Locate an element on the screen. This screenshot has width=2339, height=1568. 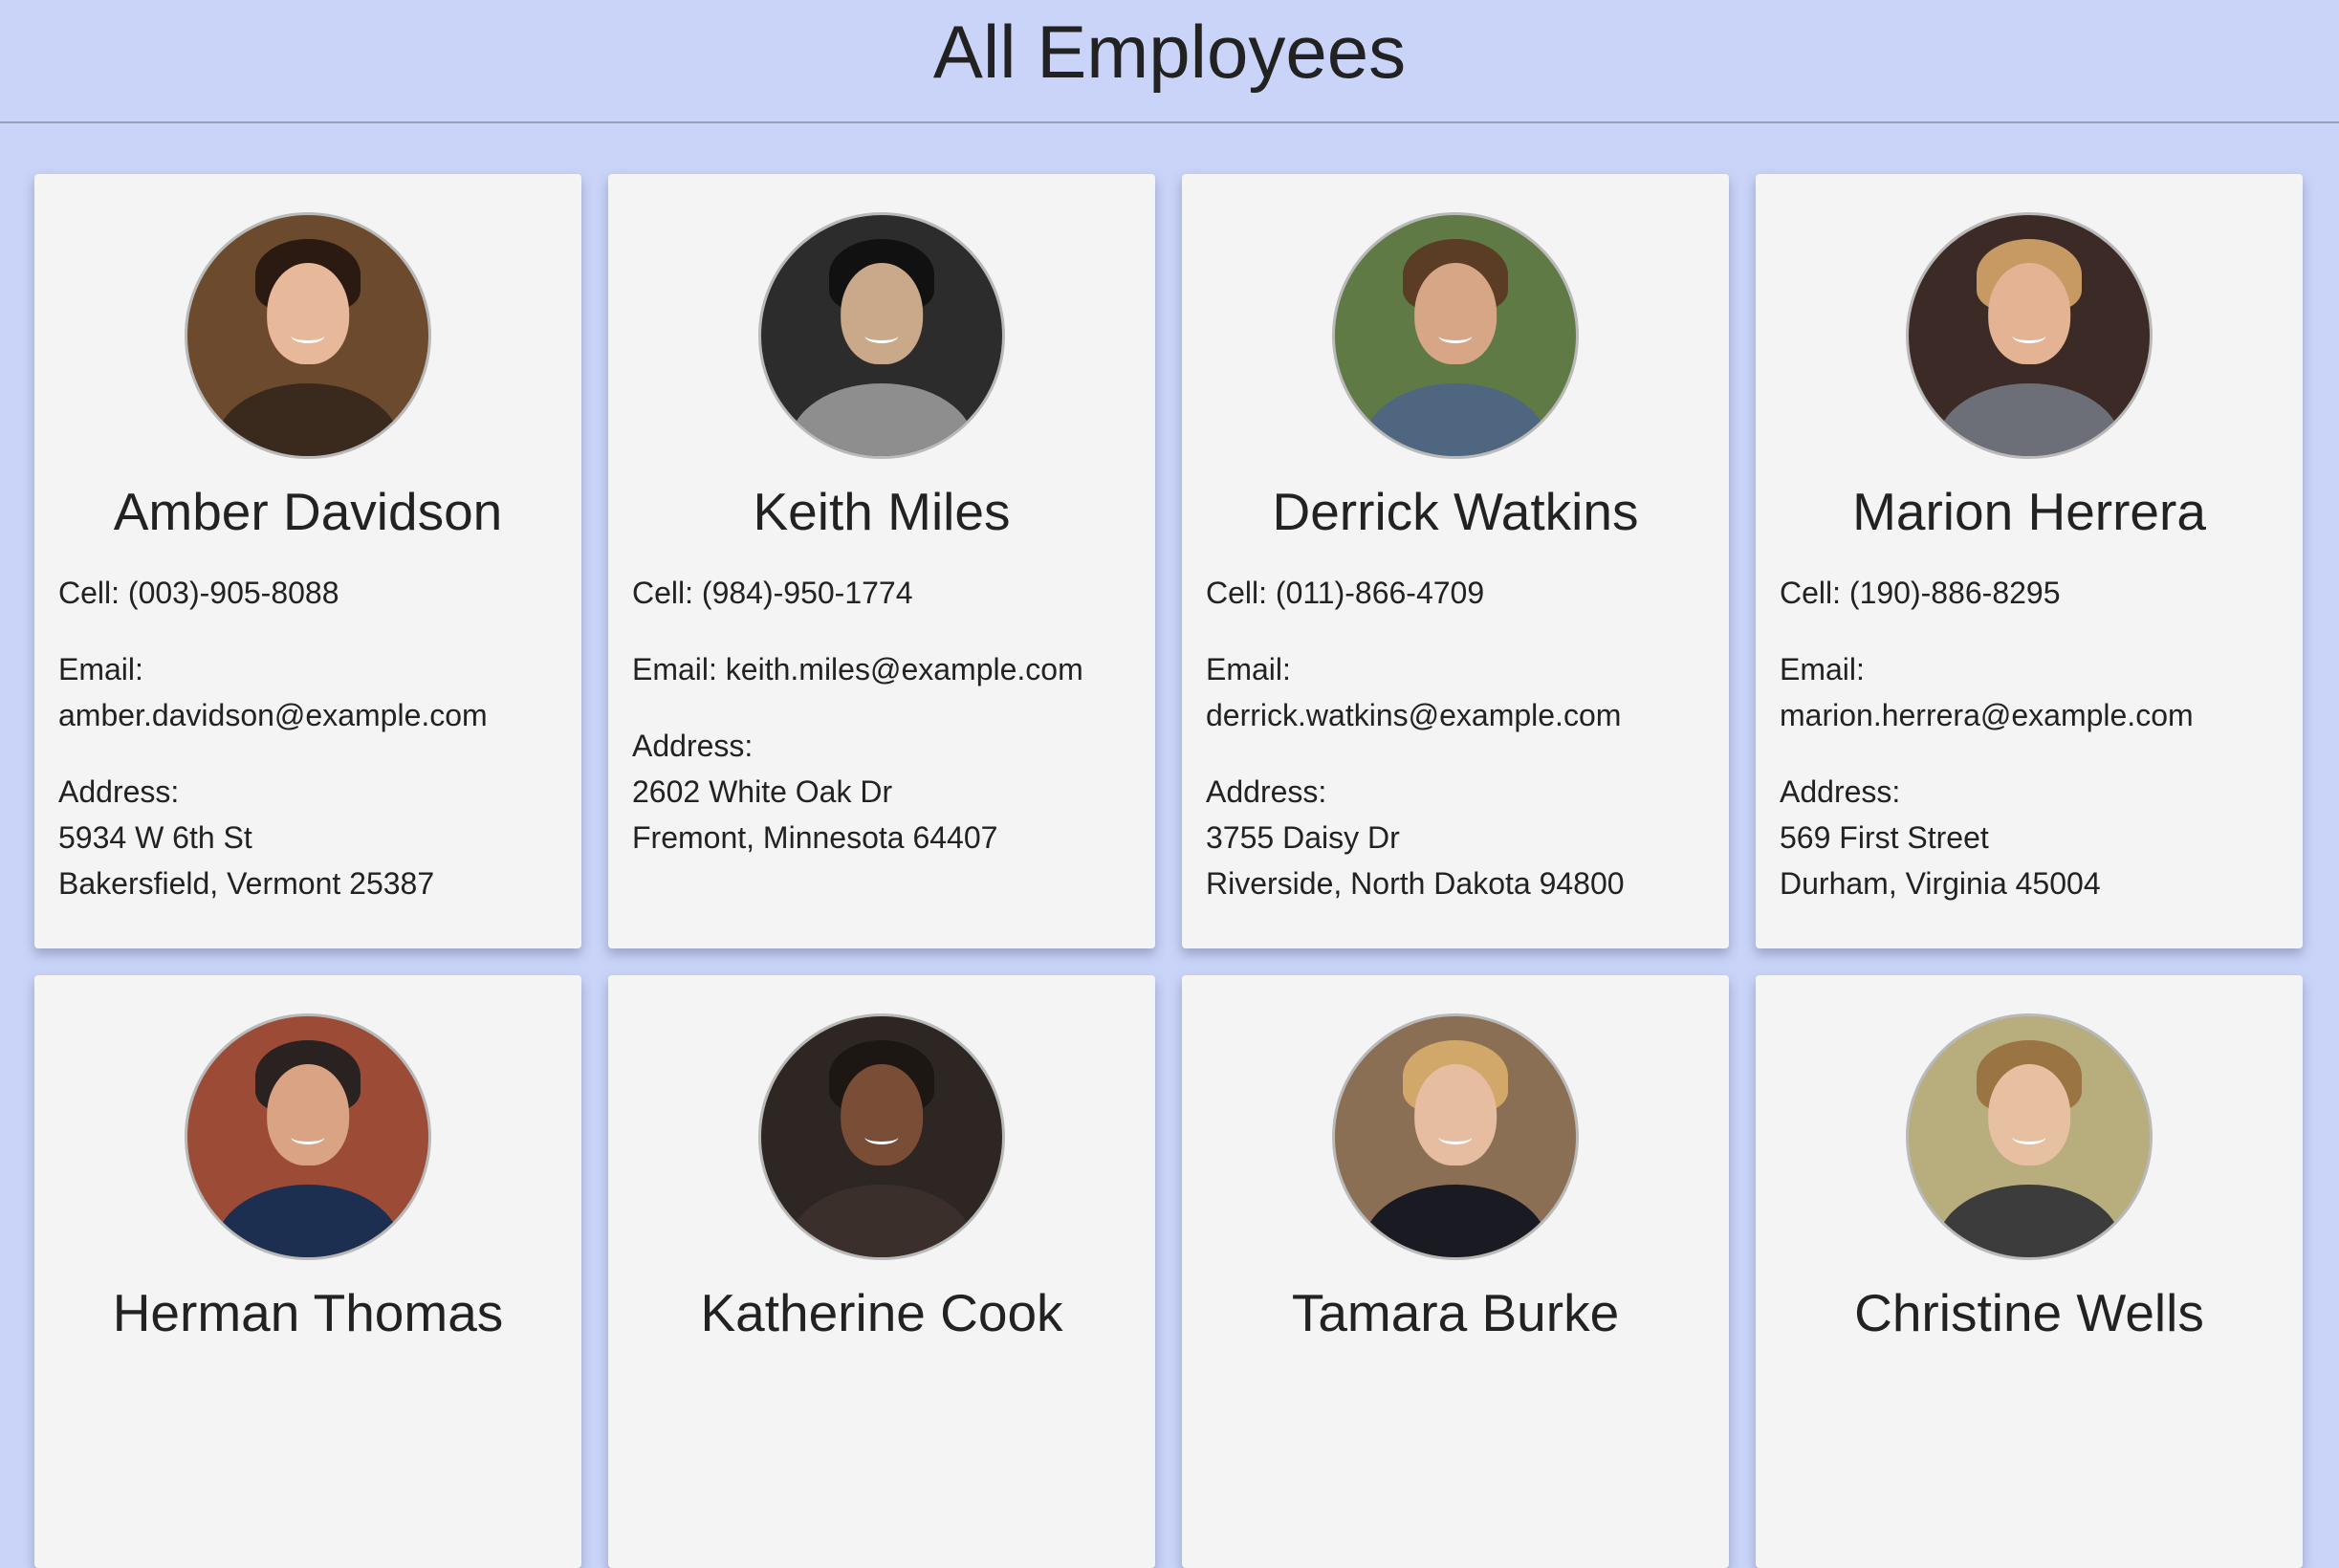
email-value: amber.davidson@example.com is located at coordinates (273, 715).